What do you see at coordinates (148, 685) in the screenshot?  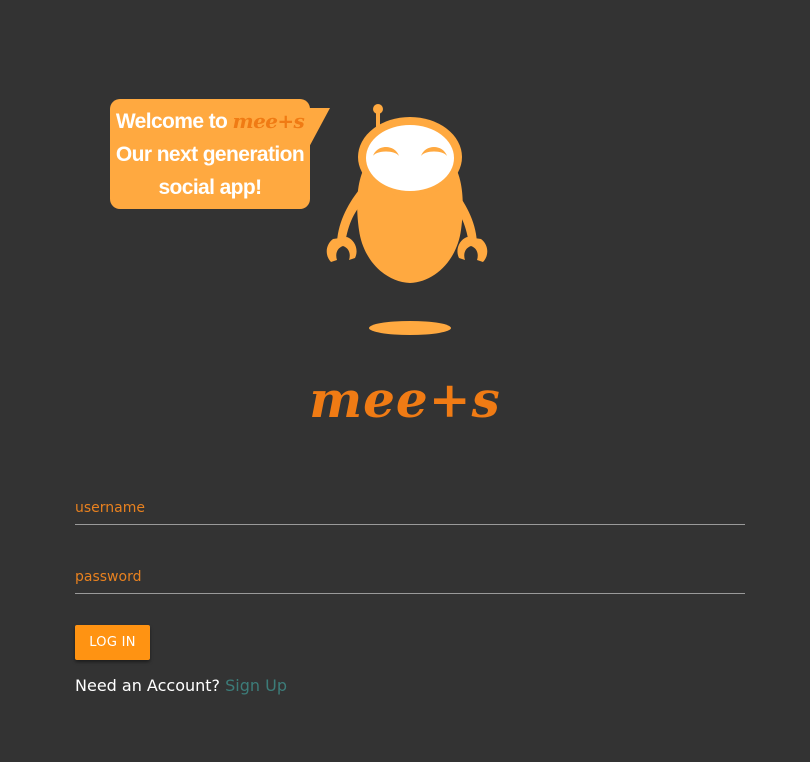 I see `signup-prompt-text: Need an Account?` at bounding box center [148, 685].